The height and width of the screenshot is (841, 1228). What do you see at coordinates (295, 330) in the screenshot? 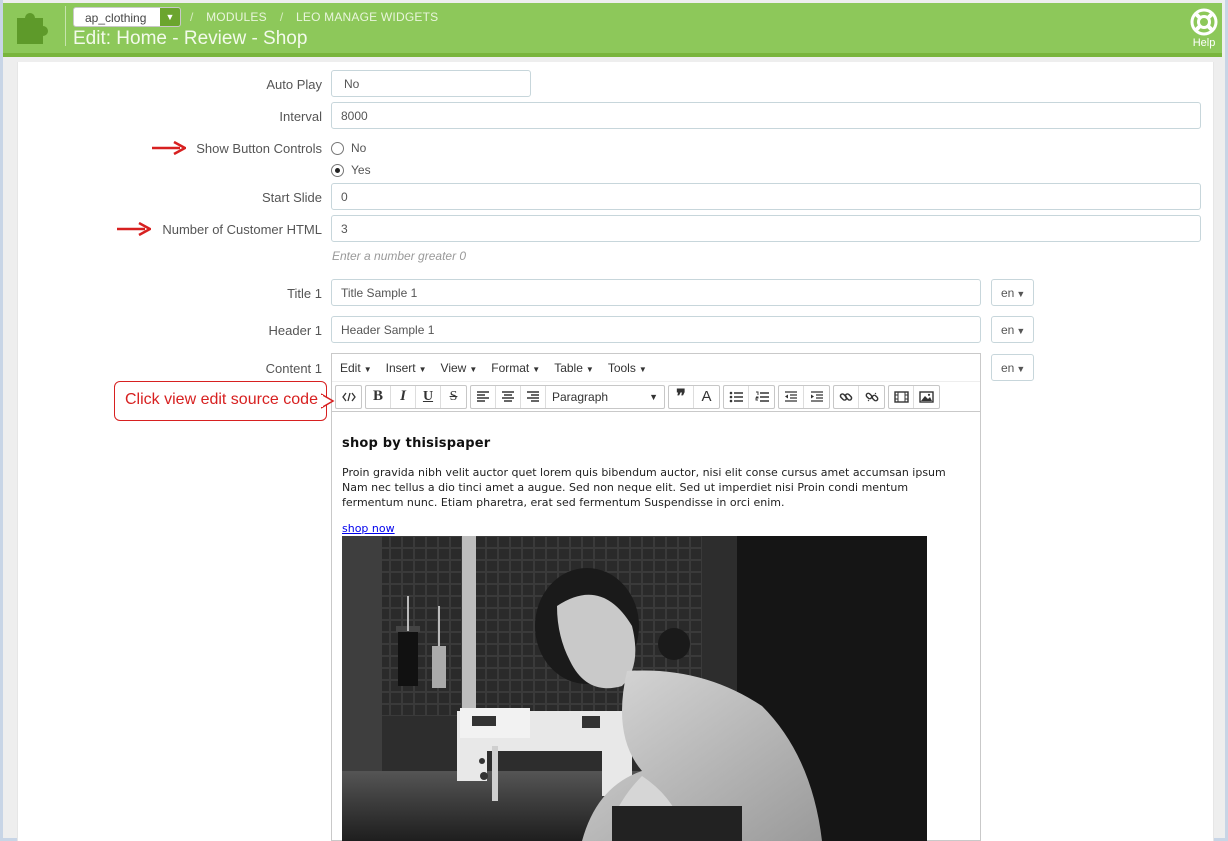
I see `header-1-label: Header 1` at bounding box center [295, 330].